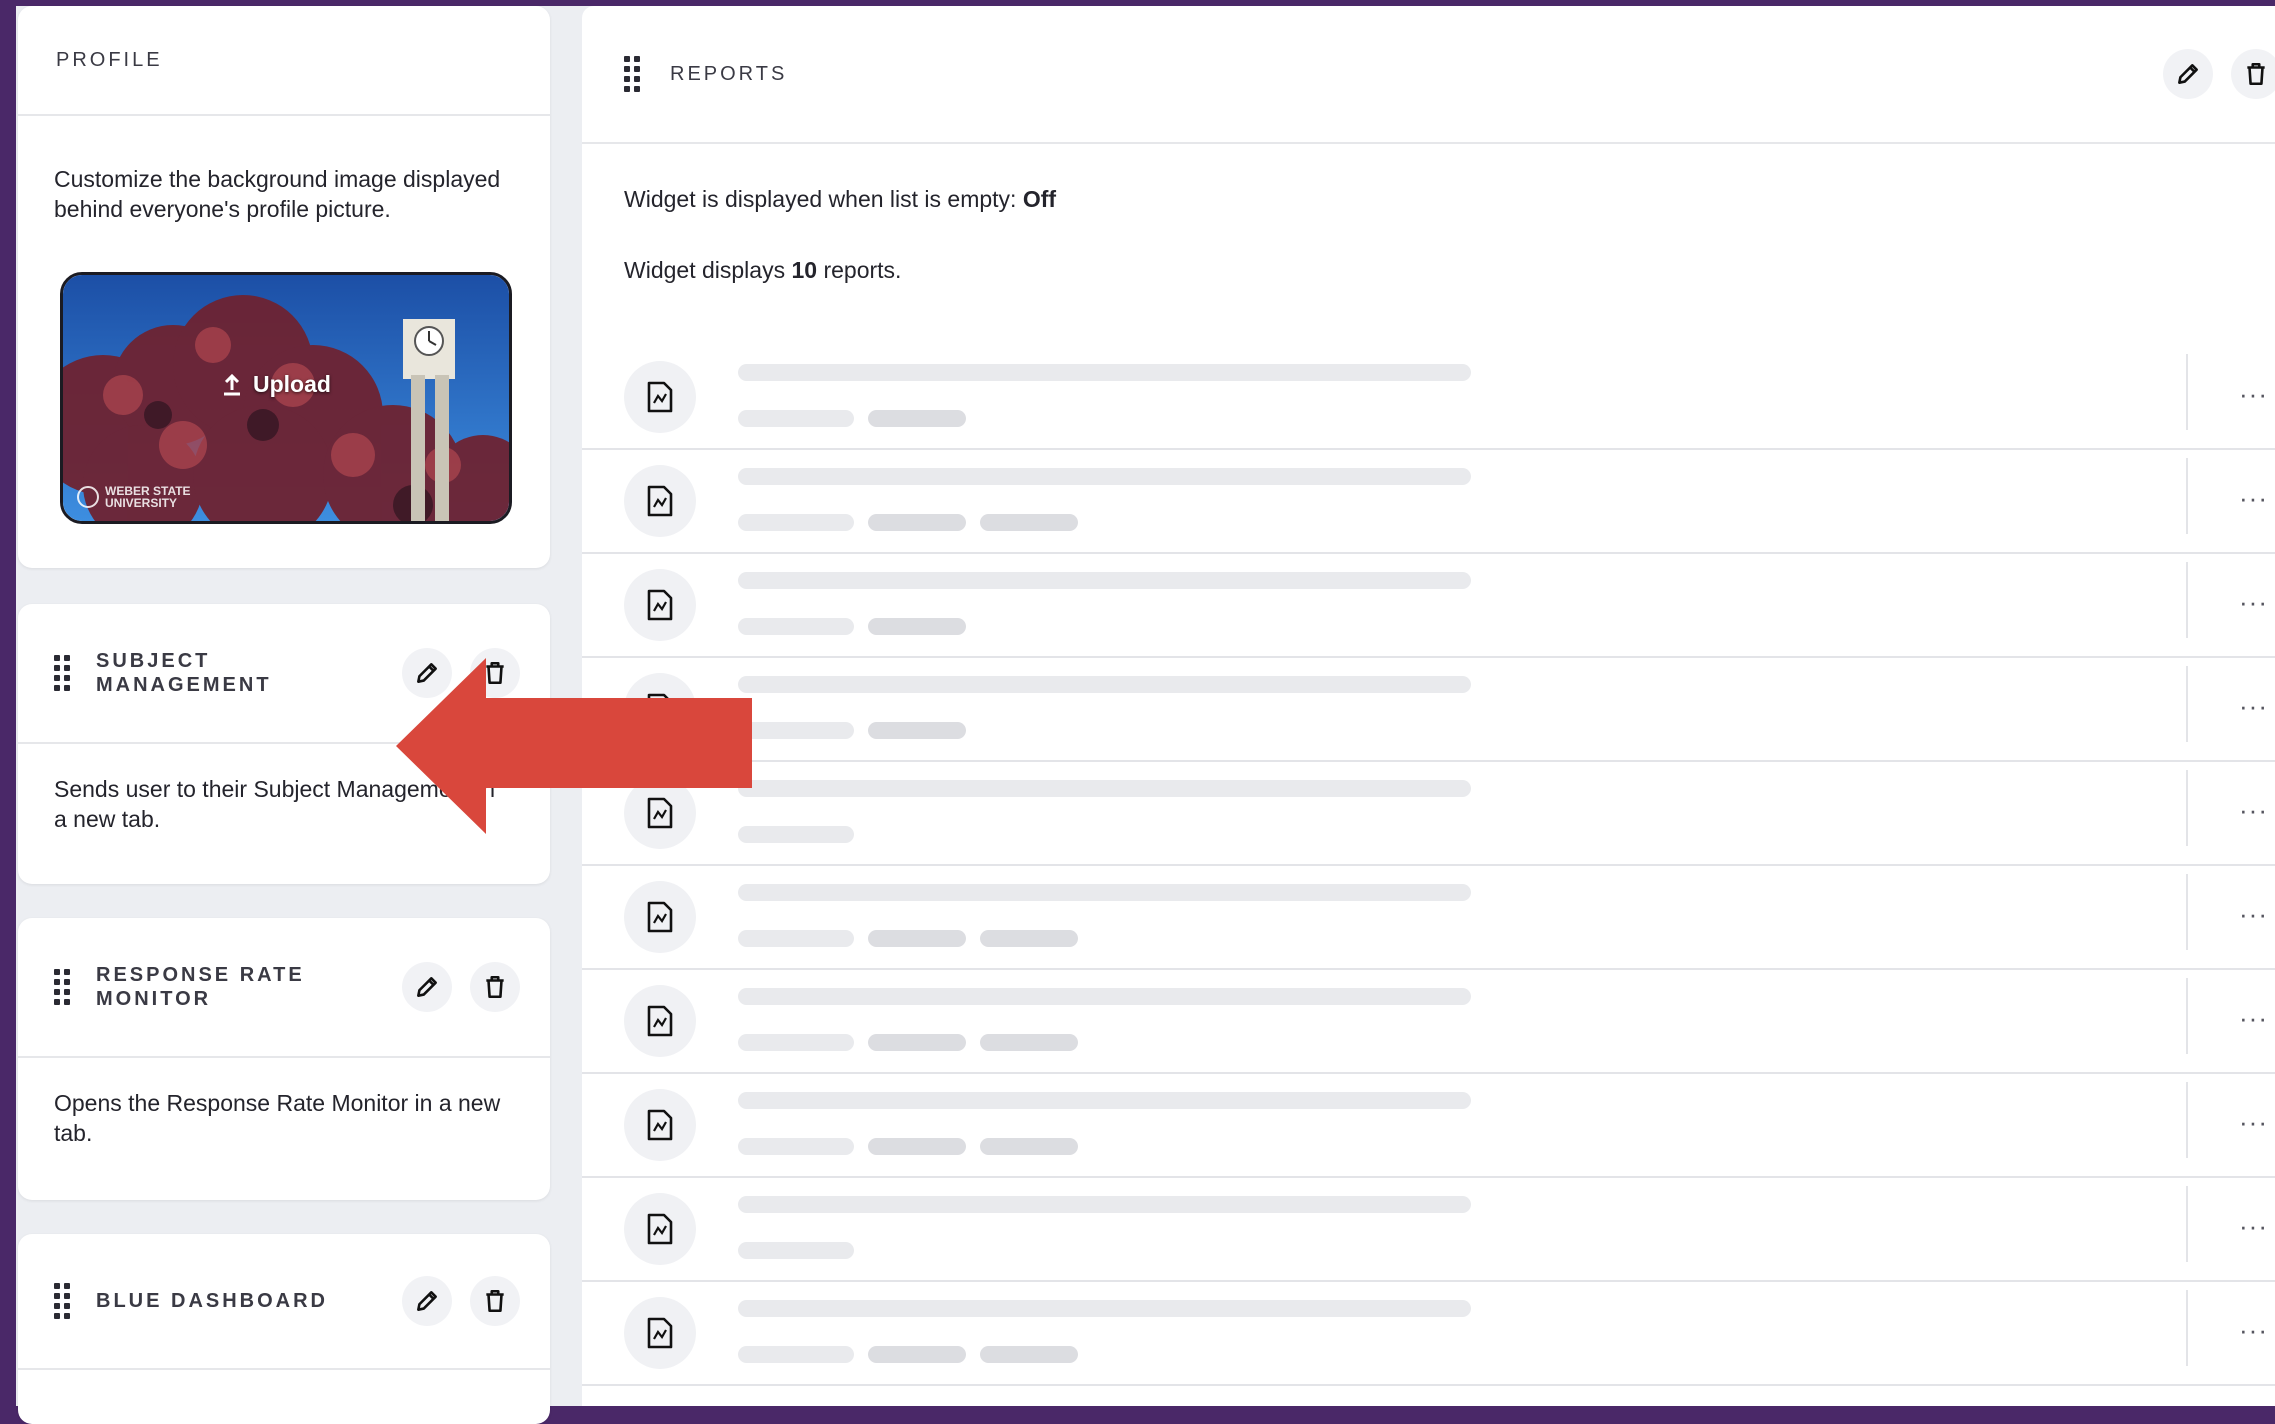 The image size is (2275, 1424). What do you see at coordinates (88, 497) in the screenshot?
I see `wsu-logo-icon` at bounding box center [88, 497].